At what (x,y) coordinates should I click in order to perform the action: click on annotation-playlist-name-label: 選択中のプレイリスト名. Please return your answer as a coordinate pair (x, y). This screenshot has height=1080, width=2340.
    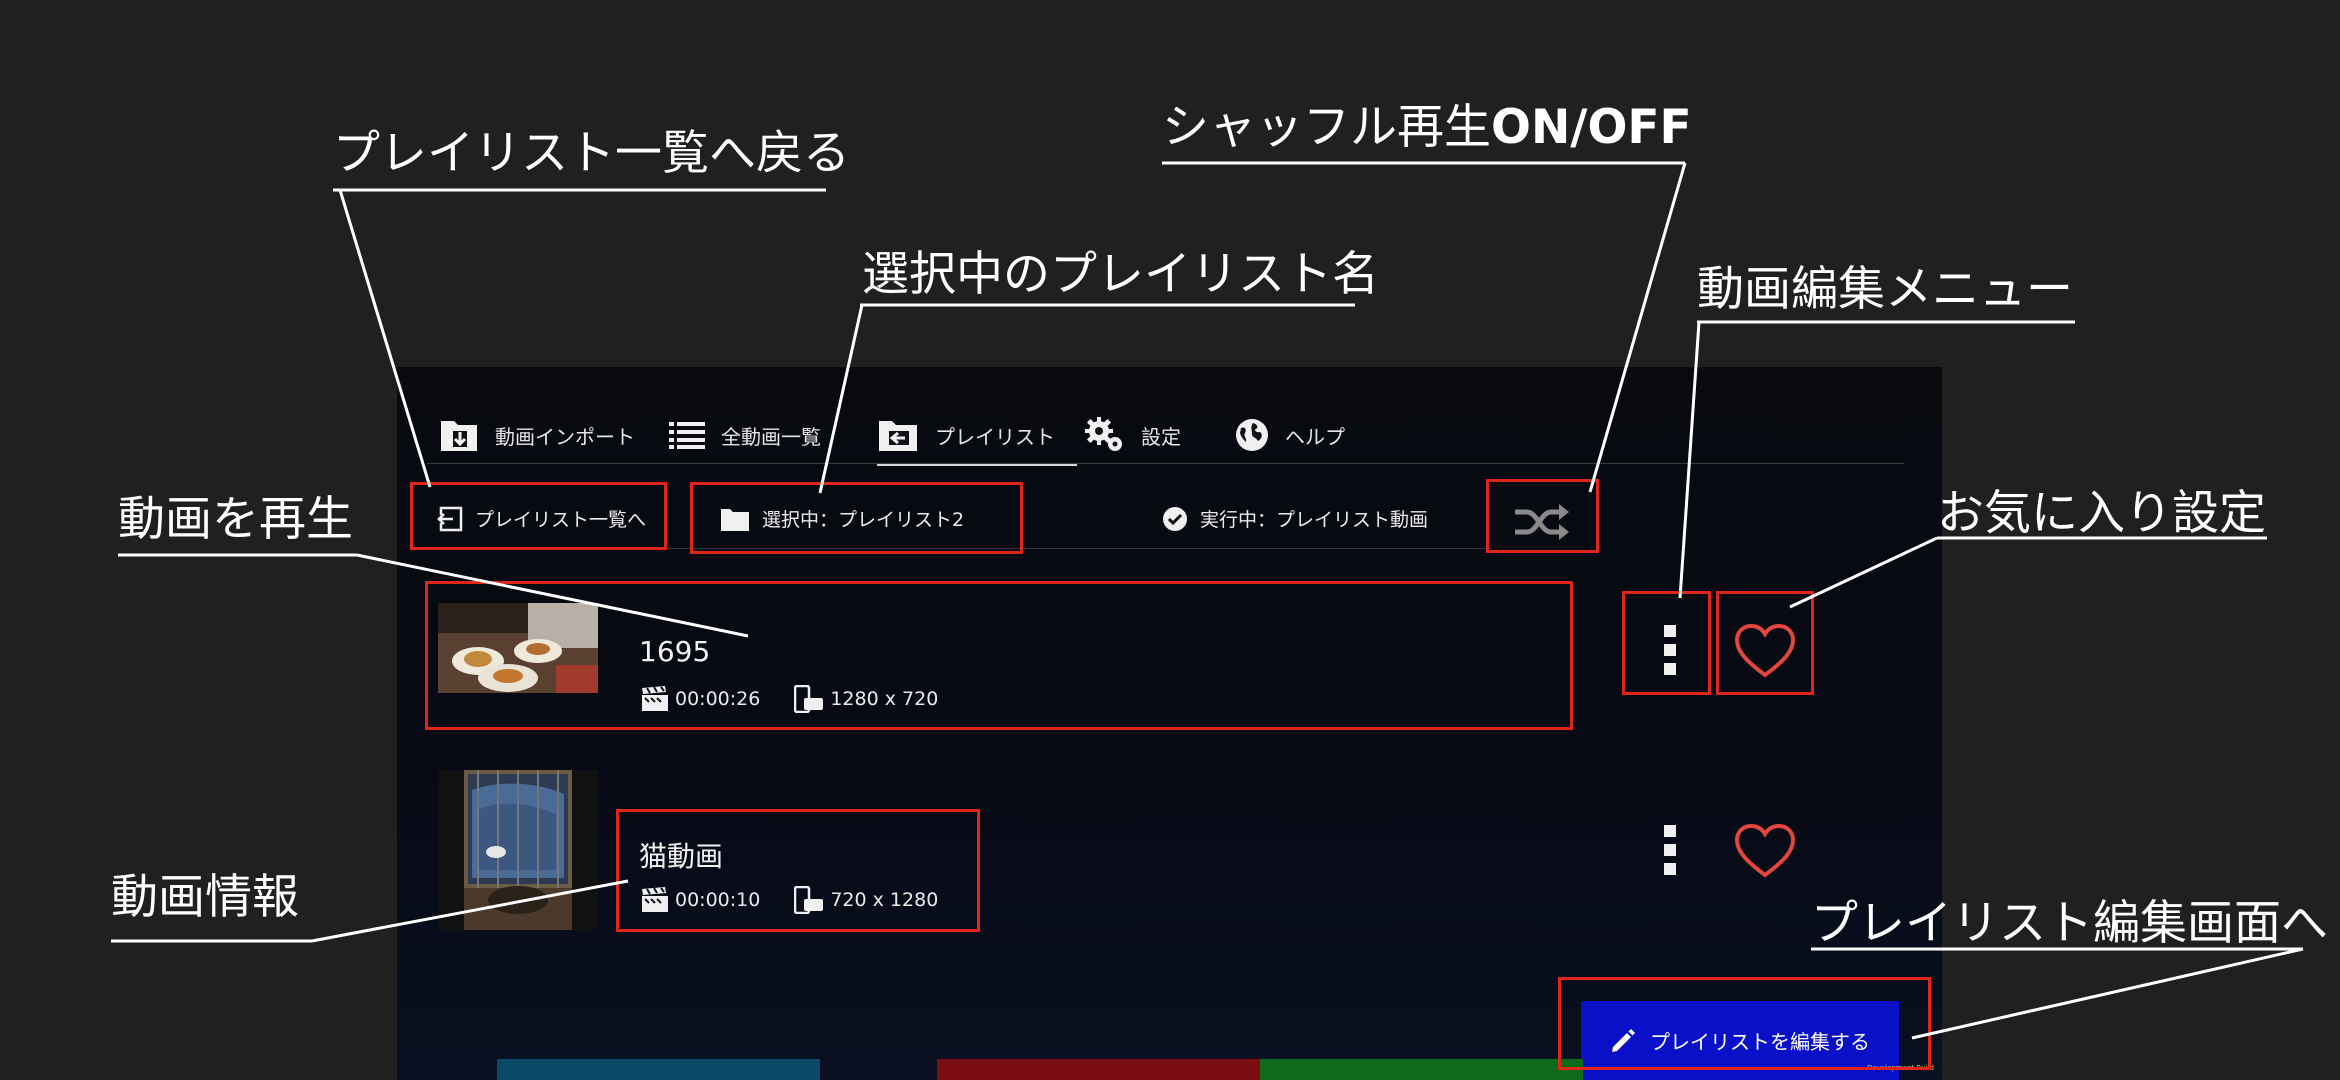
    Looking at the image, I should click on (1120, 274).